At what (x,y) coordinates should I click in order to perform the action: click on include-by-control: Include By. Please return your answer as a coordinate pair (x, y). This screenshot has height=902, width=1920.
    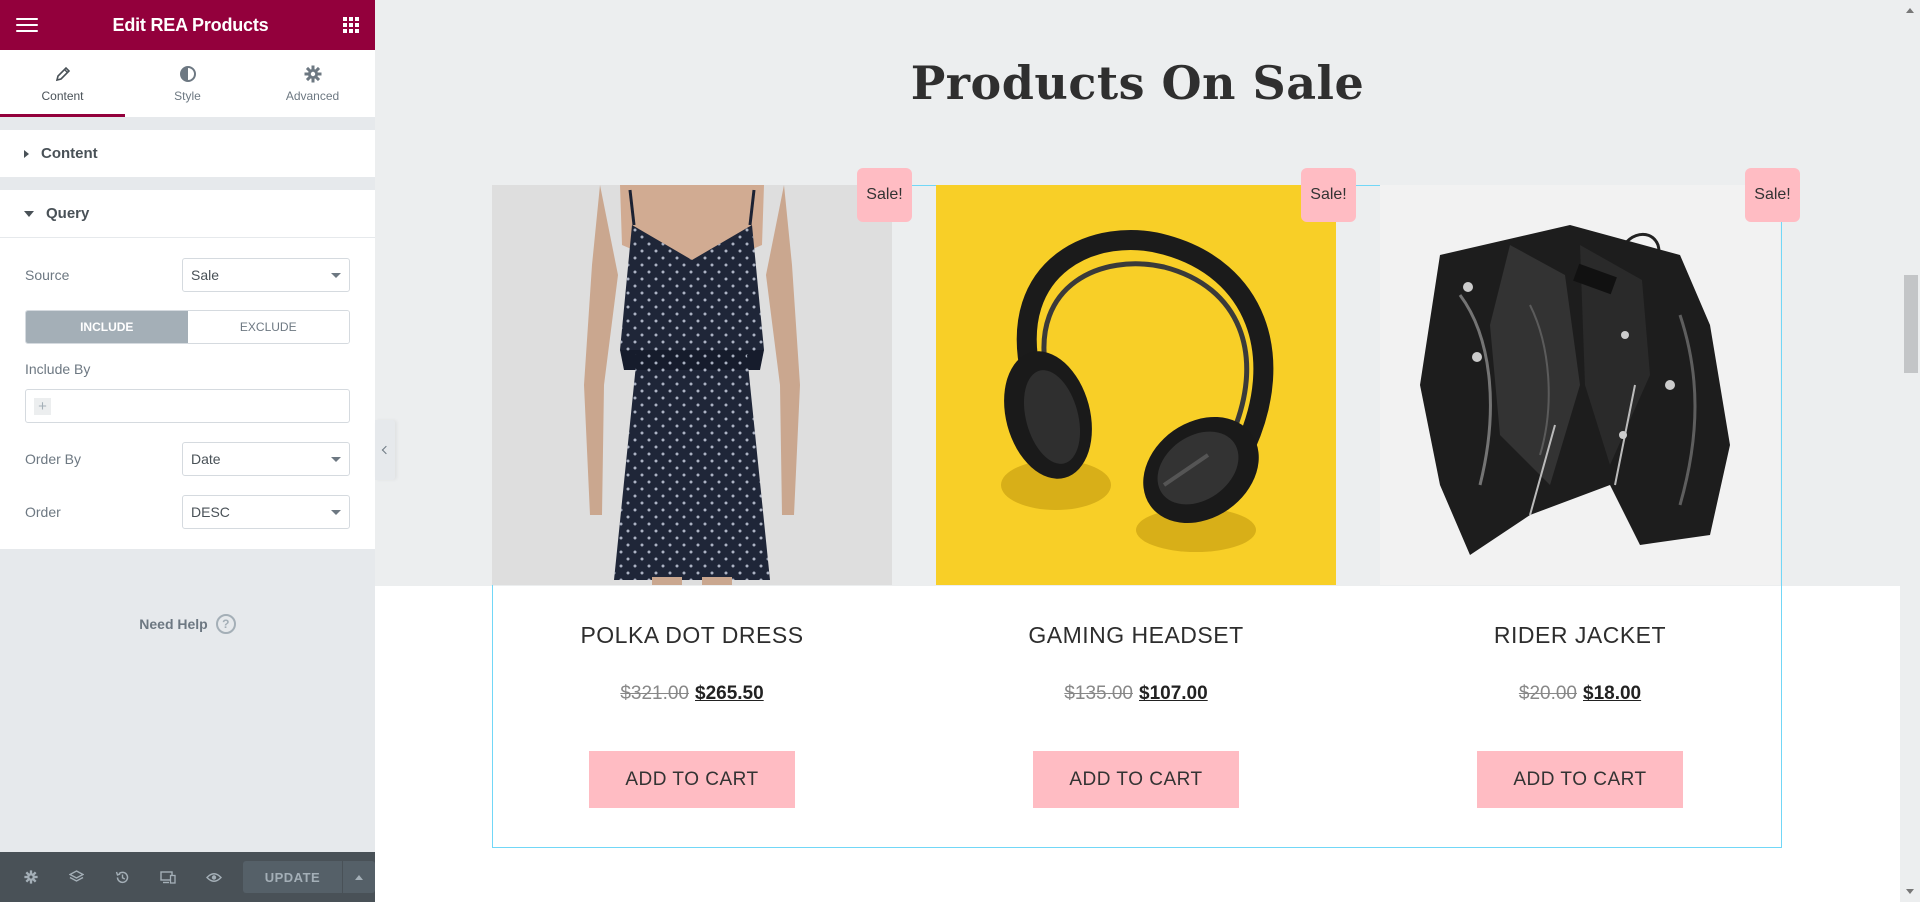
    Looking at the image, I should click on (187, 369).